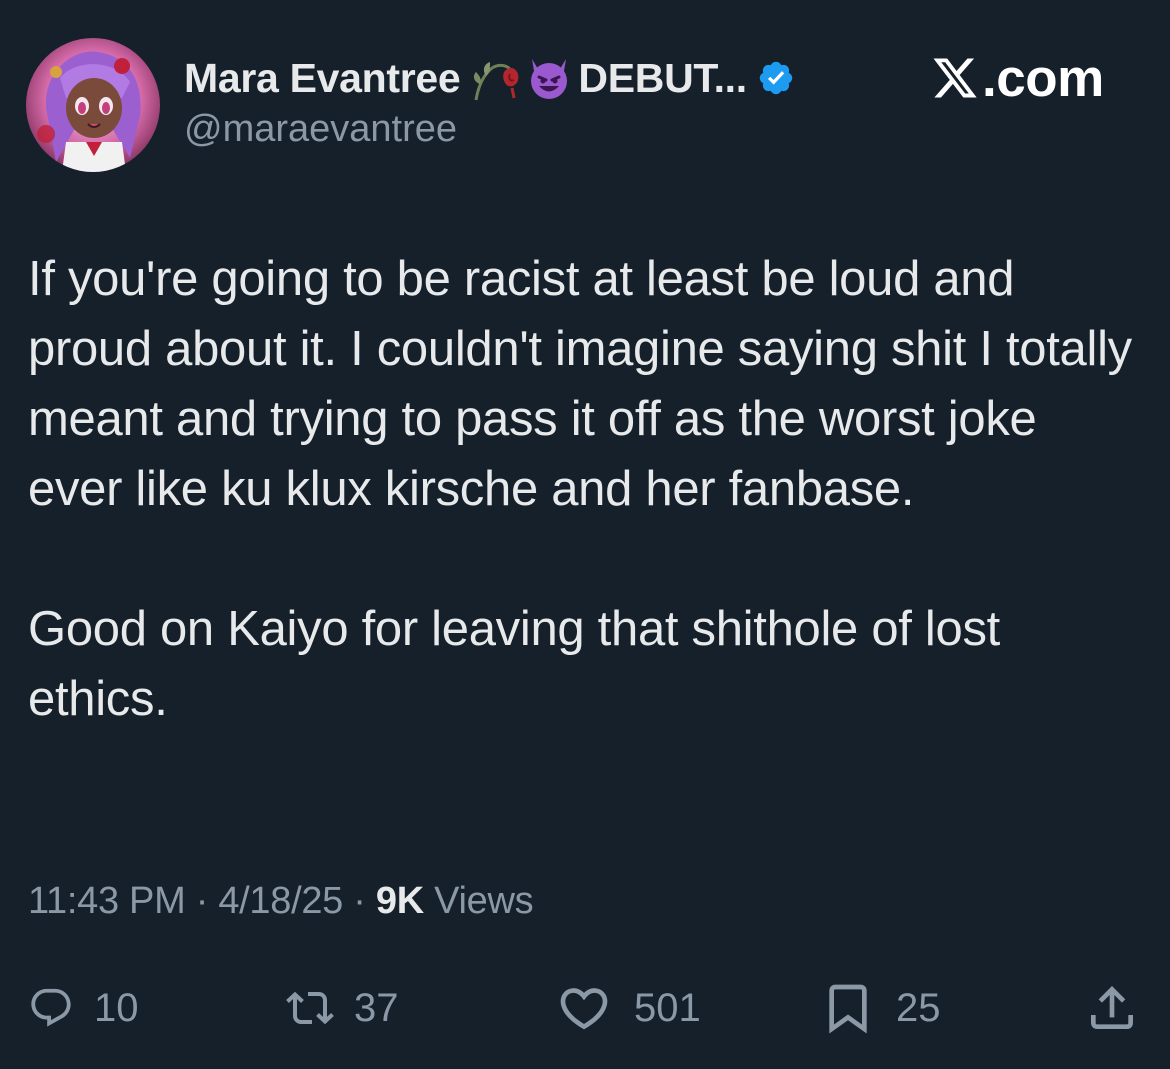  What do you see at coordinates (848, 1009) in the screenshot?
I see `bookmark-icon` at bounding box center [848, 1009].